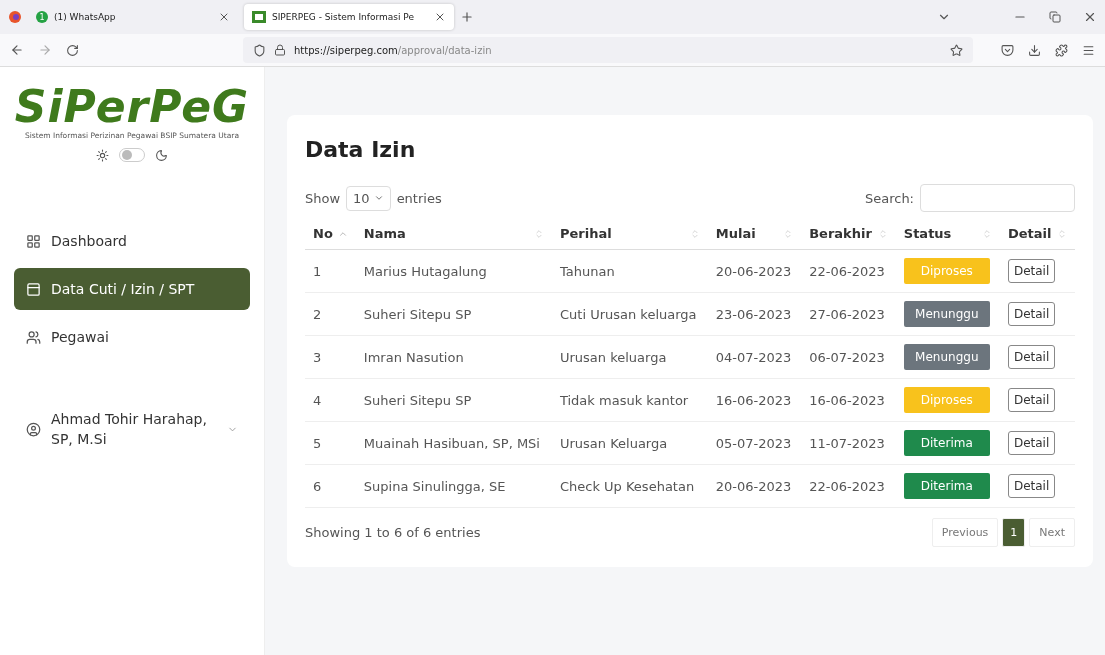 The image size is (1105, 655). Describe the element at coordinates (1007, 50) in the screenshot. I see `pocket-icon` at that location.